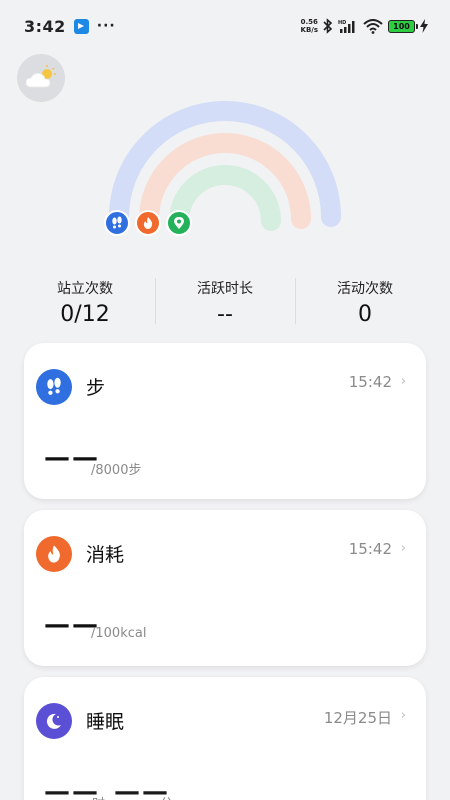  What do you see at coordinates (98, 796) in the screenshot?
I see `sleep-hours-unit: 时` at bounding box center [98, 796].